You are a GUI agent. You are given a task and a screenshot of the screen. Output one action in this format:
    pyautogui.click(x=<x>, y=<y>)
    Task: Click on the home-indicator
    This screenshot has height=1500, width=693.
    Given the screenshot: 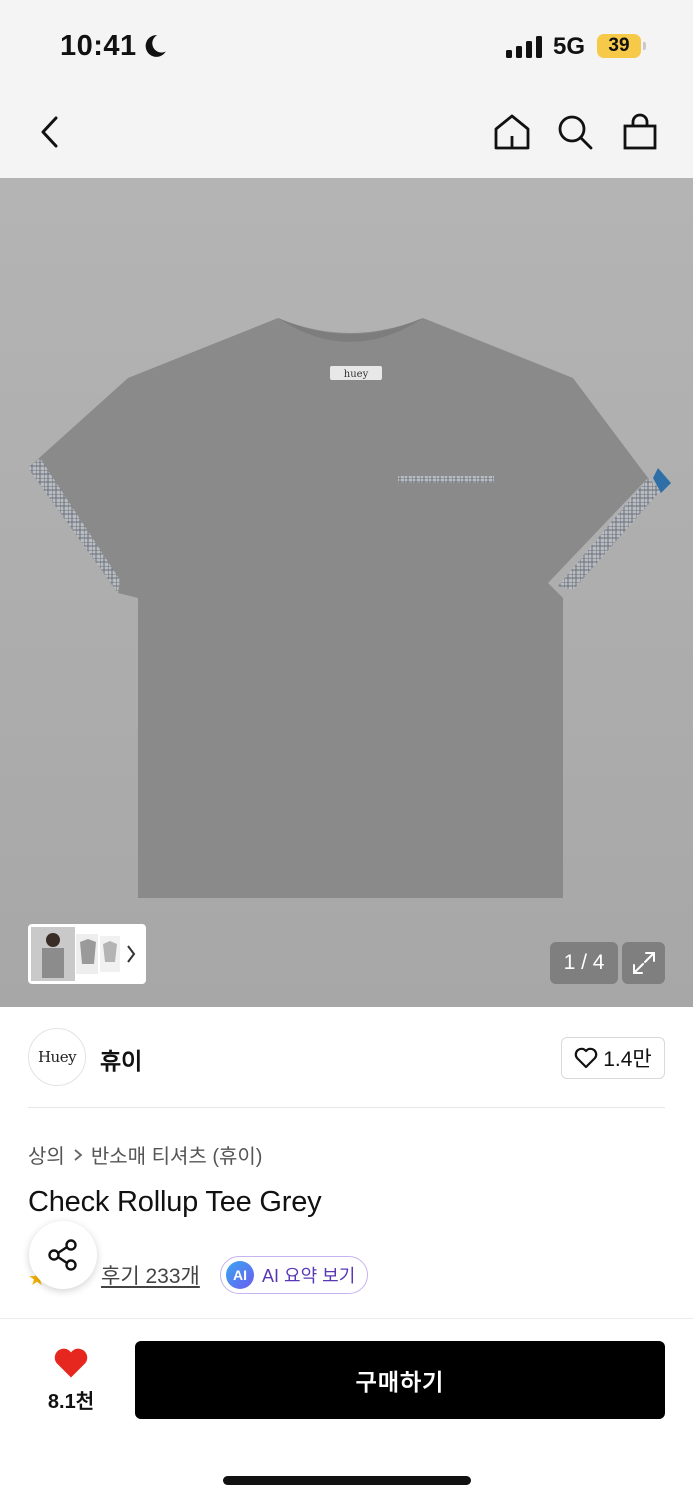 What is the action you would take?
    pyautogui.click(x=347, y=1480)
    